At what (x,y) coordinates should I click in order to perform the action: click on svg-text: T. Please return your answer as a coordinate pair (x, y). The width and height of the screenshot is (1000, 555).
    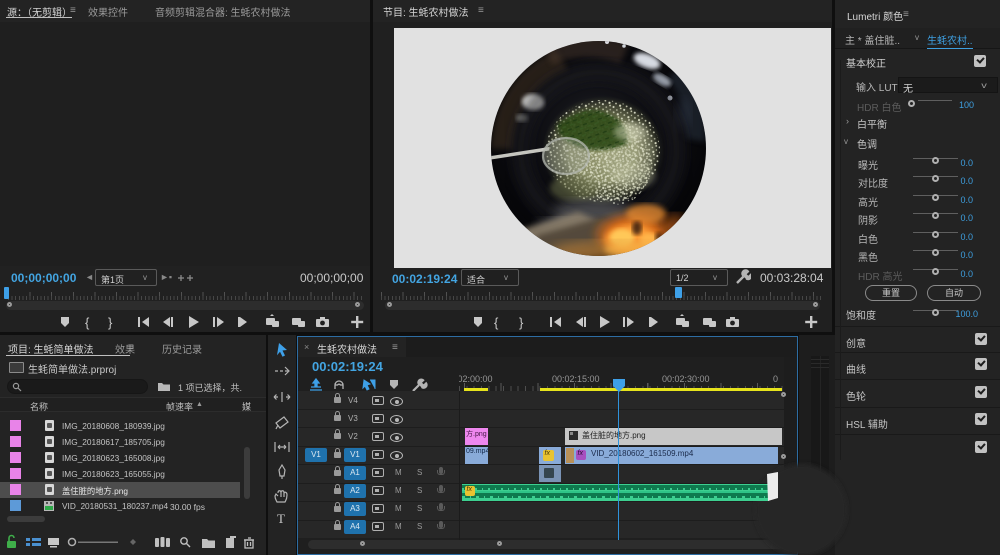
    Looking at the image, I should click on (281, 518).